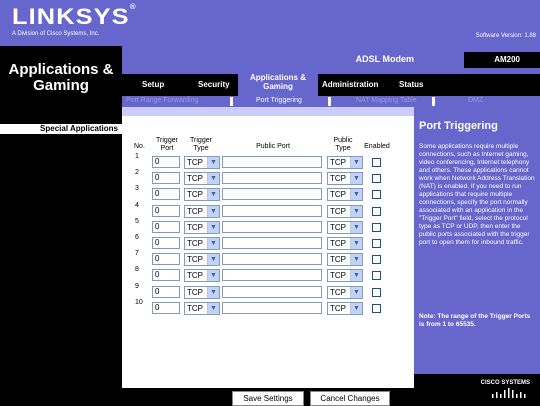  Describe the element at coordinates (137, 286) in the screenshot. I see `row-number: 9` at that location.